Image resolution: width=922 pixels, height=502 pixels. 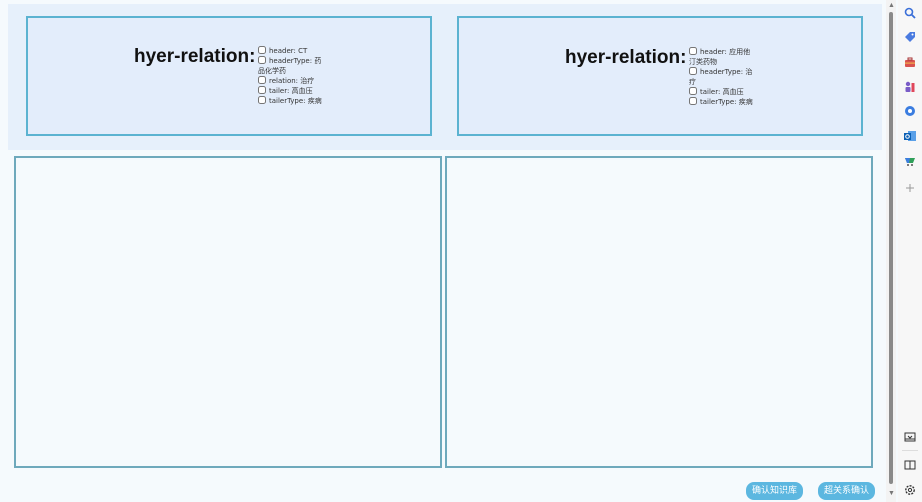 What do you see at coordinates (910, 161) in the screenshot?
I see `shopping-icon` at bounding box center [910, 161].